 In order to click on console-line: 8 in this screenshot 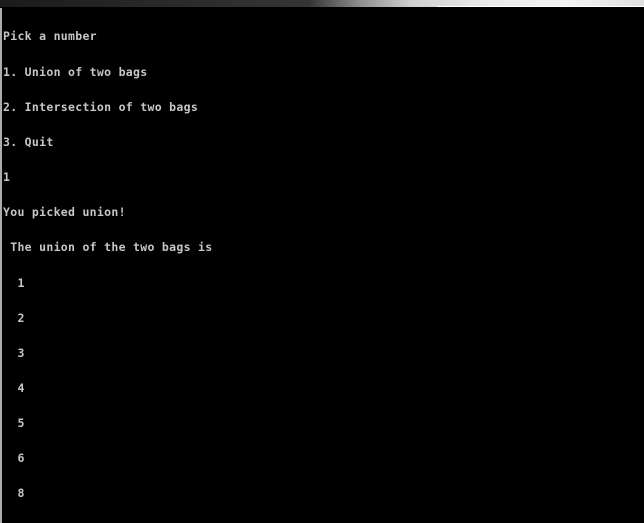, I will do `click(14, 493)`.